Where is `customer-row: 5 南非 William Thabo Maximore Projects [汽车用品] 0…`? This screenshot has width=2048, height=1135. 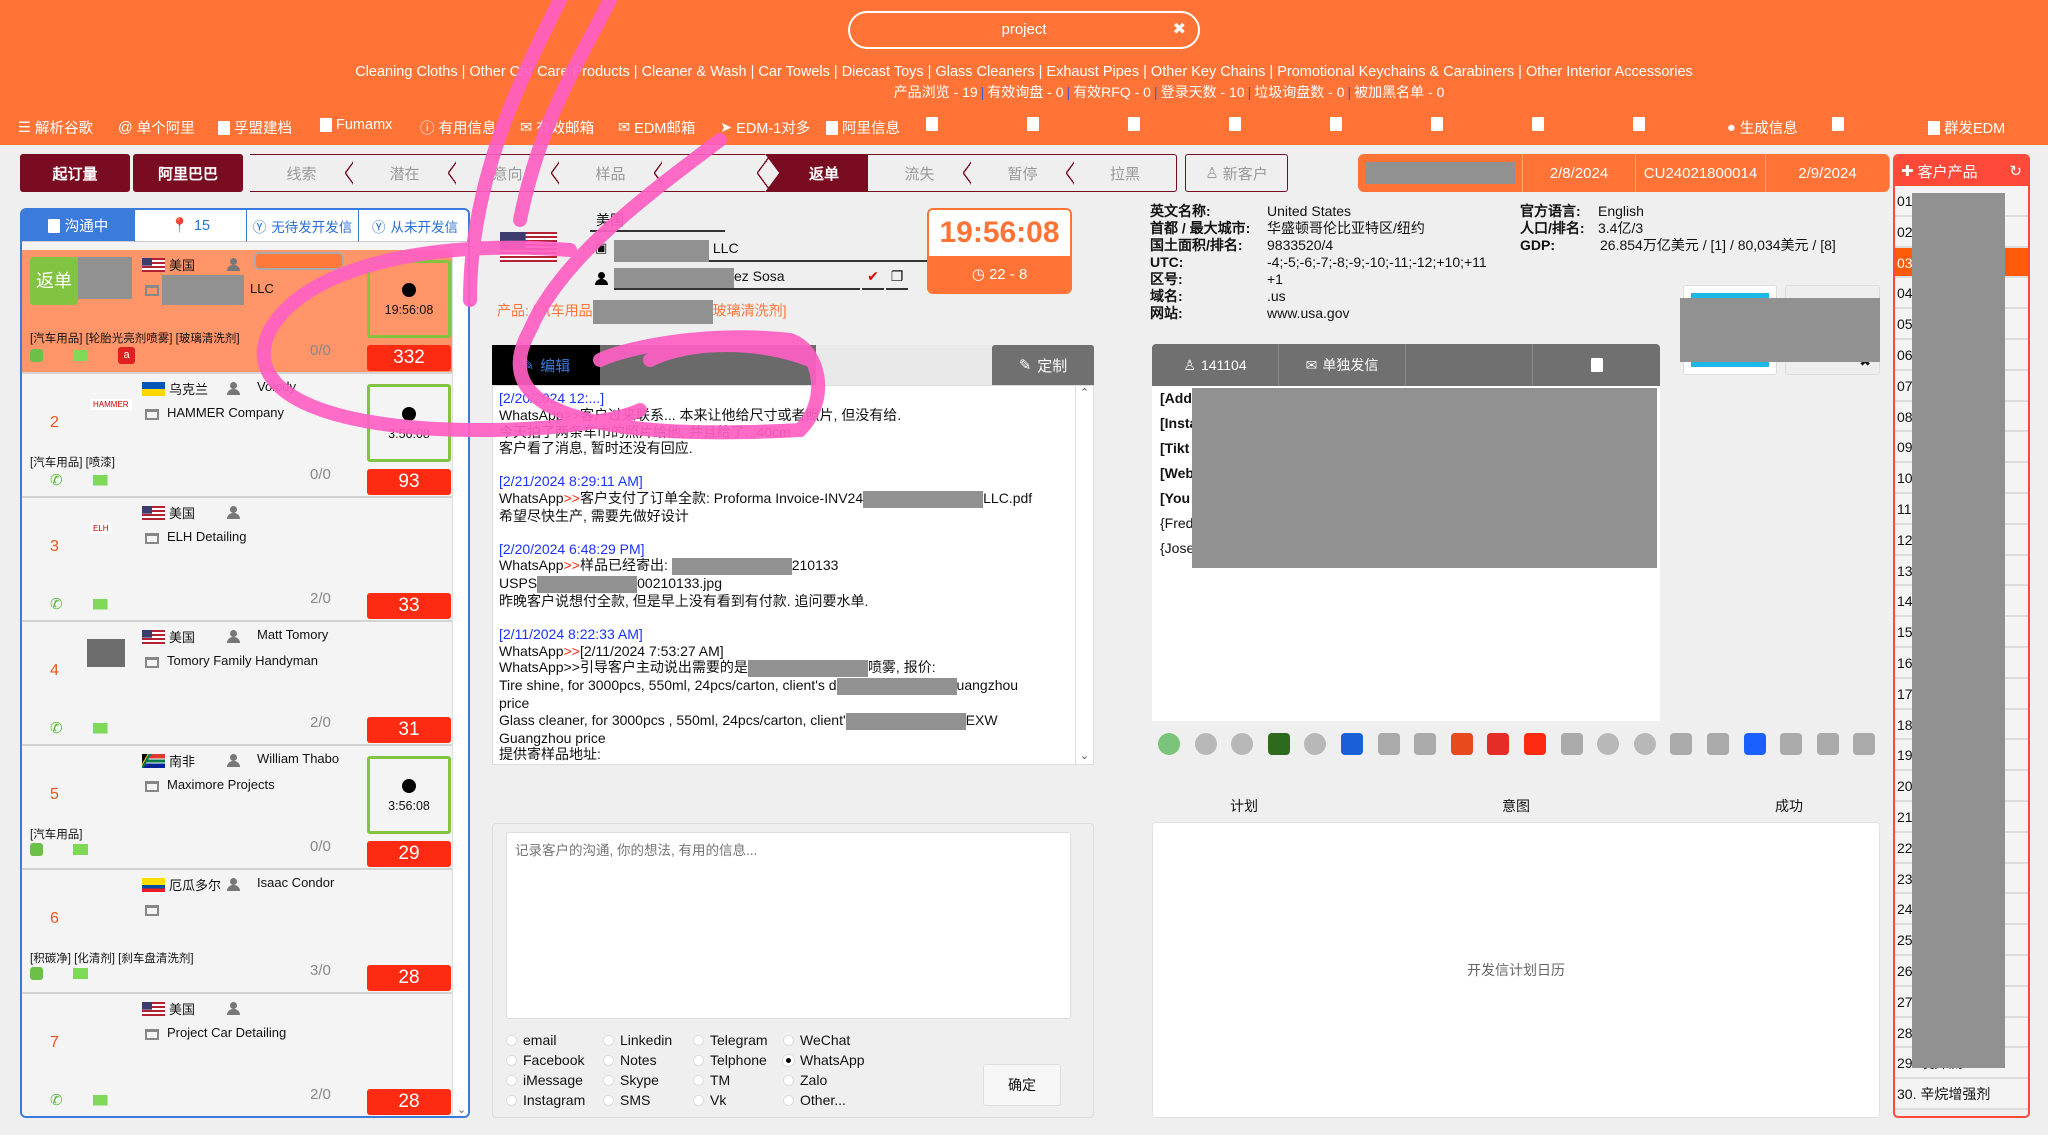
customer-row: 5 南非 William Thabo Maximore Projects [汽车用品] 0… is located at coordinates (237, 808).